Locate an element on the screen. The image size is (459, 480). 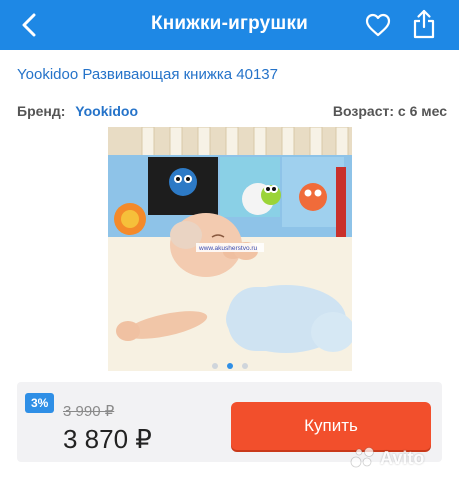
product-title: Yookidoo Развивающая книжка 40137 is located at coordinates (147, 74).